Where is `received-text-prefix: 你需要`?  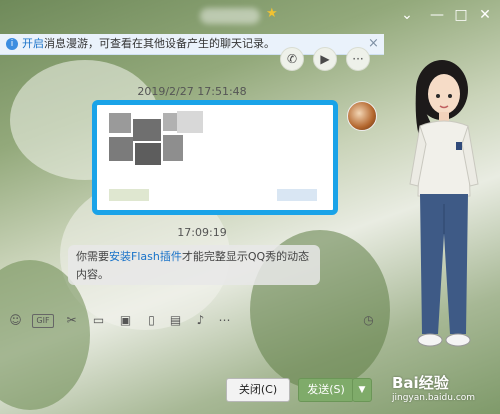
received-text-prefix: 你需要 is located at coordinates (92, 256).